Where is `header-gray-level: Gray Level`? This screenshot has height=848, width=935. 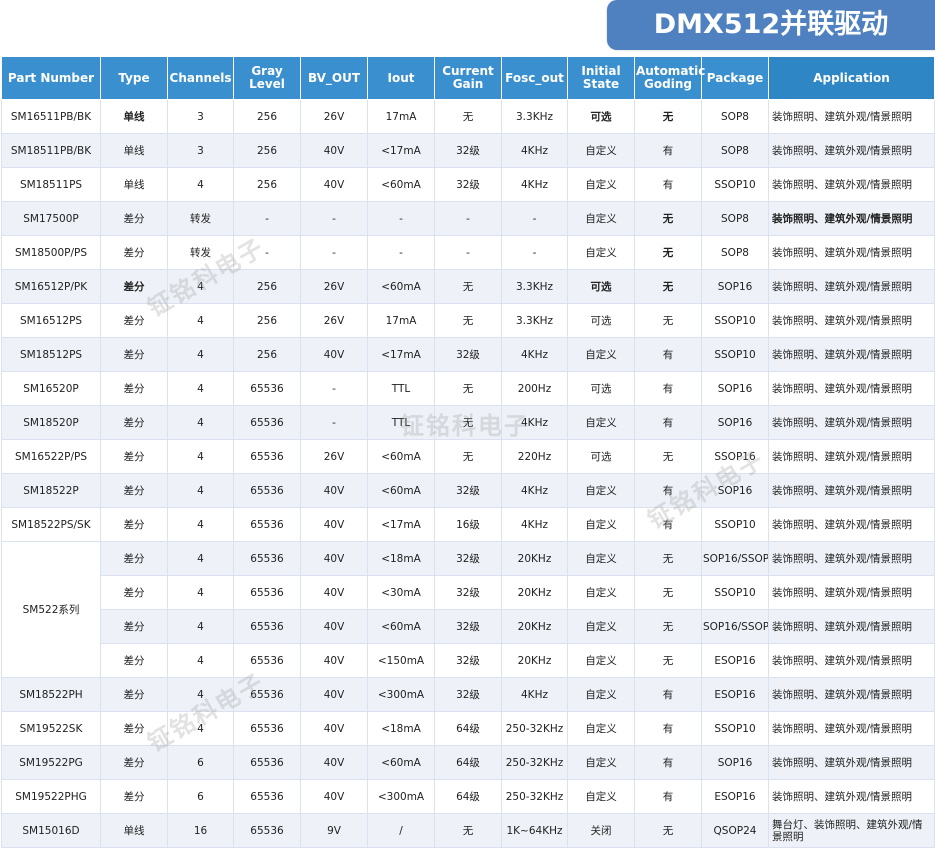 header-gray-level: Gray Level is located at coordinates (267, 78).